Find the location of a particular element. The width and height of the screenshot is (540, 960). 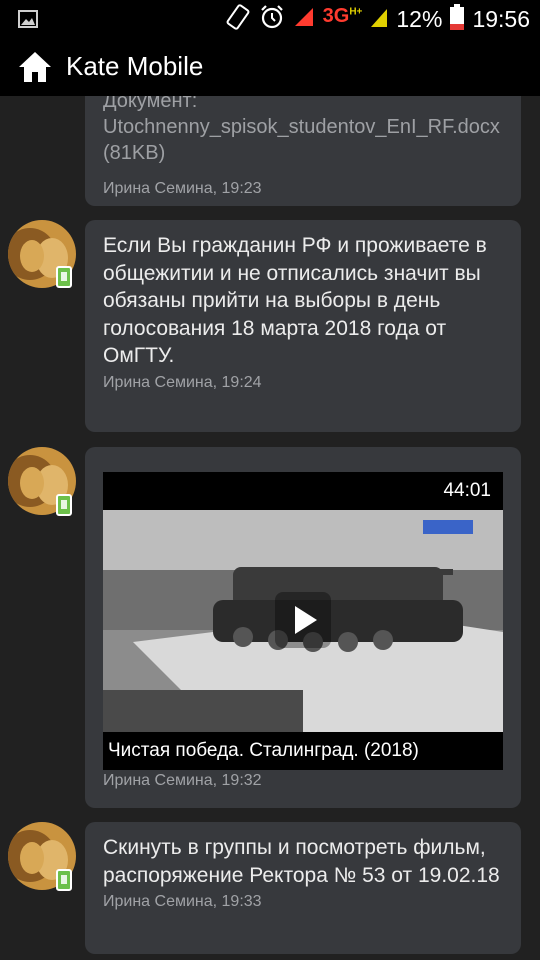

home-icon is located at coordinates (35, 67).